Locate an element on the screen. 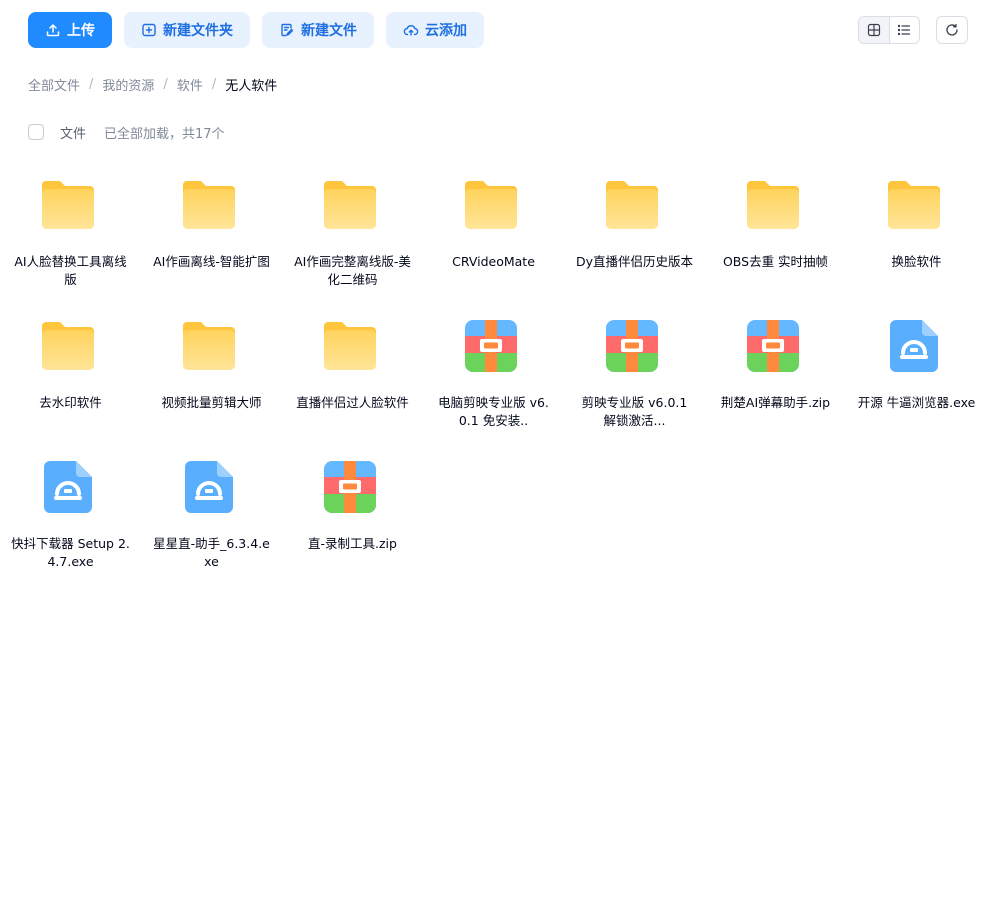 The image size is (987, 903). breadcrumb-item-all-files: 全部文件 is located at coordinates (54, 84).